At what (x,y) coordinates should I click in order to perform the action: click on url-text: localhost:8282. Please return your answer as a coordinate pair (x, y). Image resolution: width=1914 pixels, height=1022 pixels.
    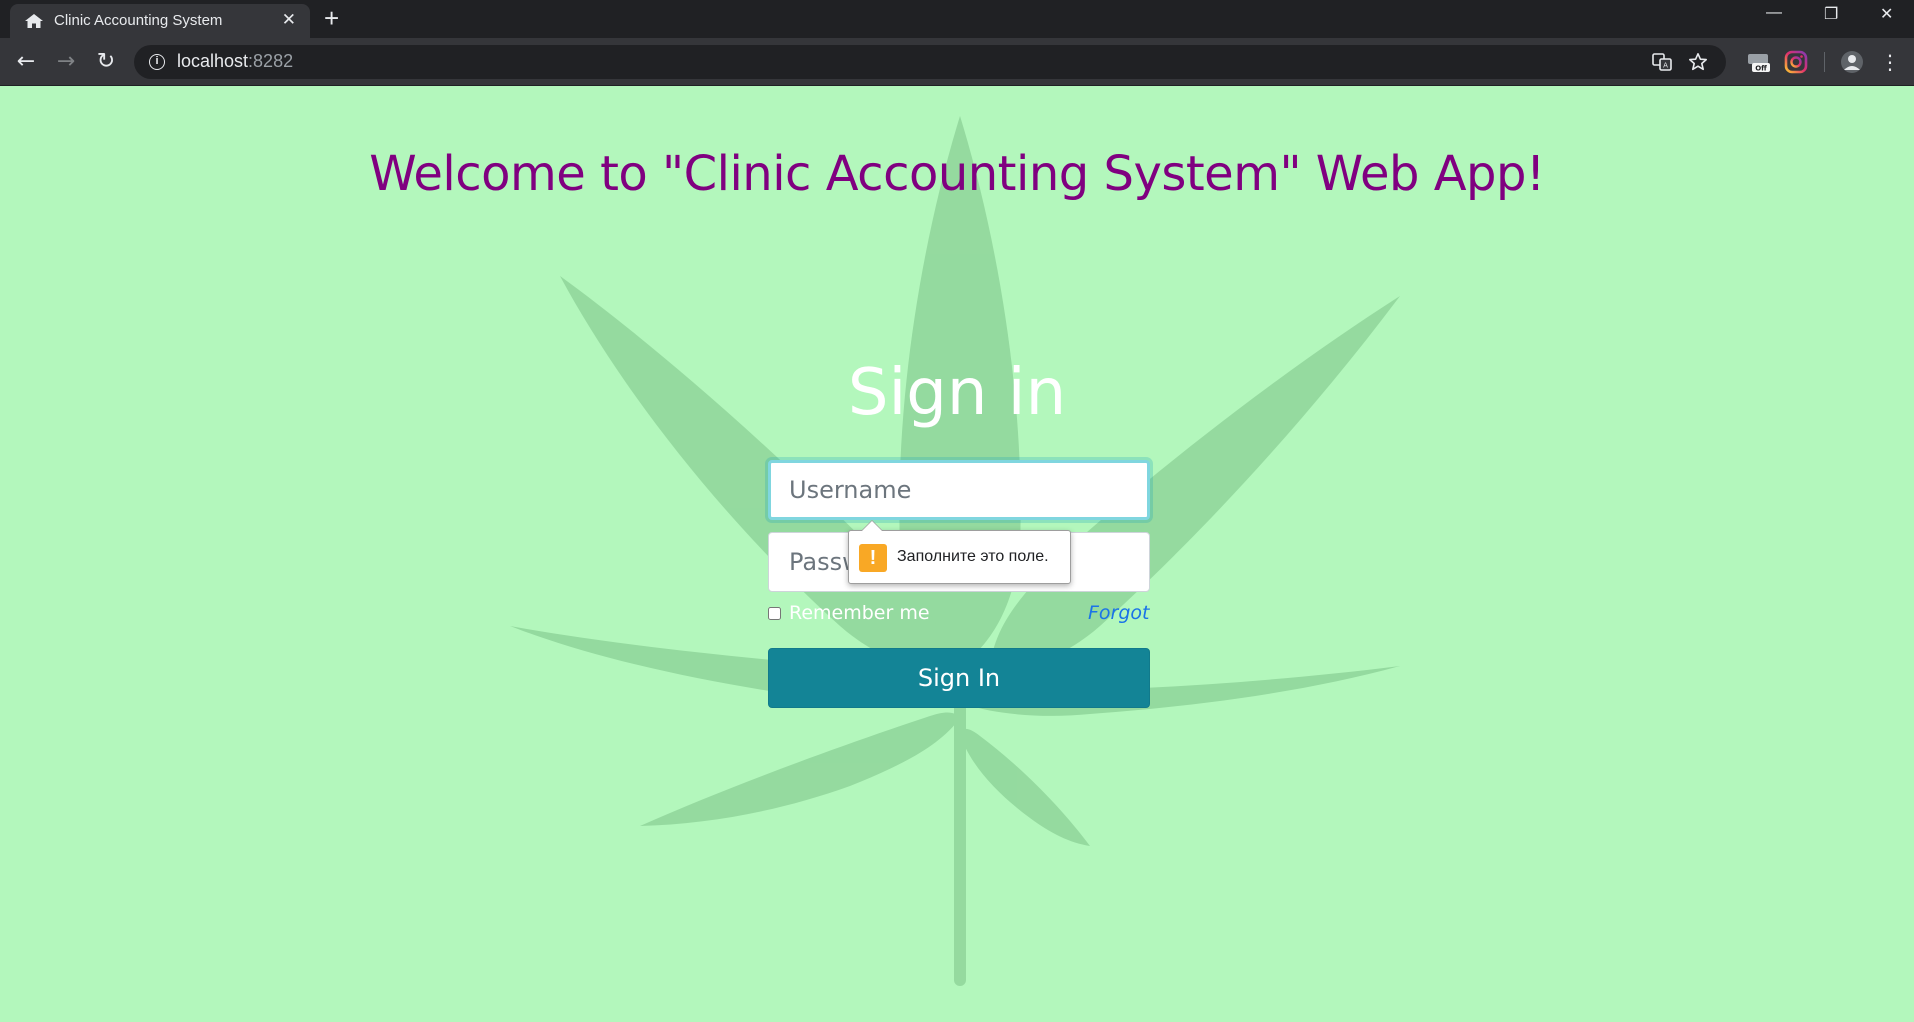
    Looking at the image, I should click on (235, 61).